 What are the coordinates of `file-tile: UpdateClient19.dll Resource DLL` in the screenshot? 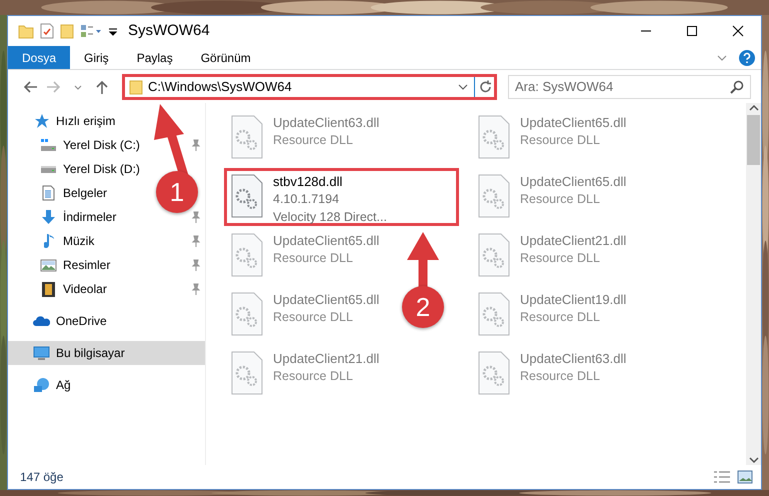 It's located at (554, 315).